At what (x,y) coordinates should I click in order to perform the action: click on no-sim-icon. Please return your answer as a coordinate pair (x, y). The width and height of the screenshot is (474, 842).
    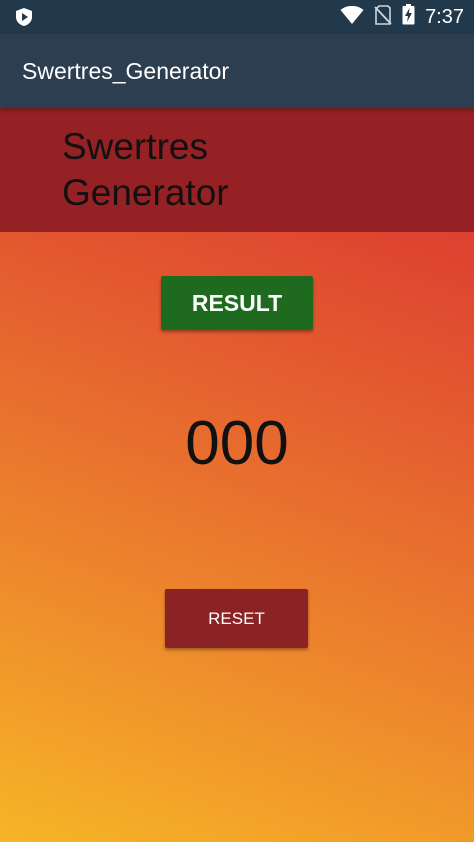
    Looking at the image, I should click on (383, 17).